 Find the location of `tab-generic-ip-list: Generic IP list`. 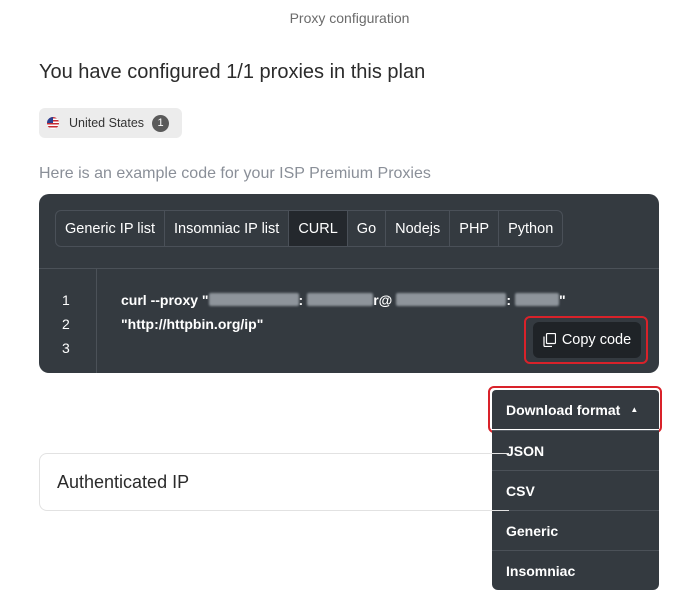

tab-generic-ip-list: Generic IP list is located at coordinates (110, 228).